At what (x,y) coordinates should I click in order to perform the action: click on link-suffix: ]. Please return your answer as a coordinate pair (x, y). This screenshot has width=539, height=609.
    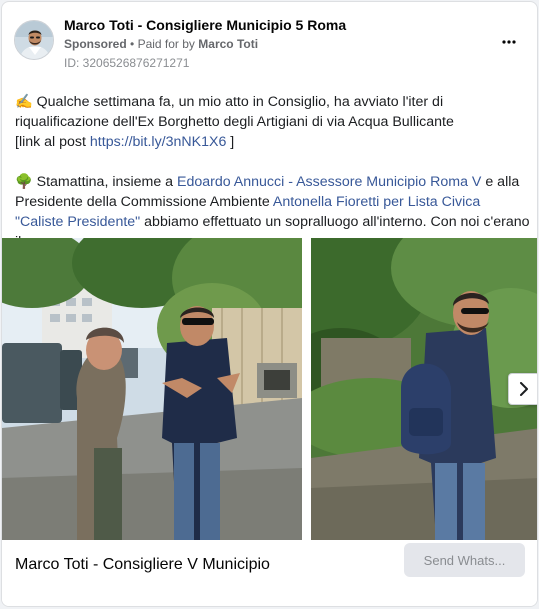
    Looking at the image, I should click on (230, 142).